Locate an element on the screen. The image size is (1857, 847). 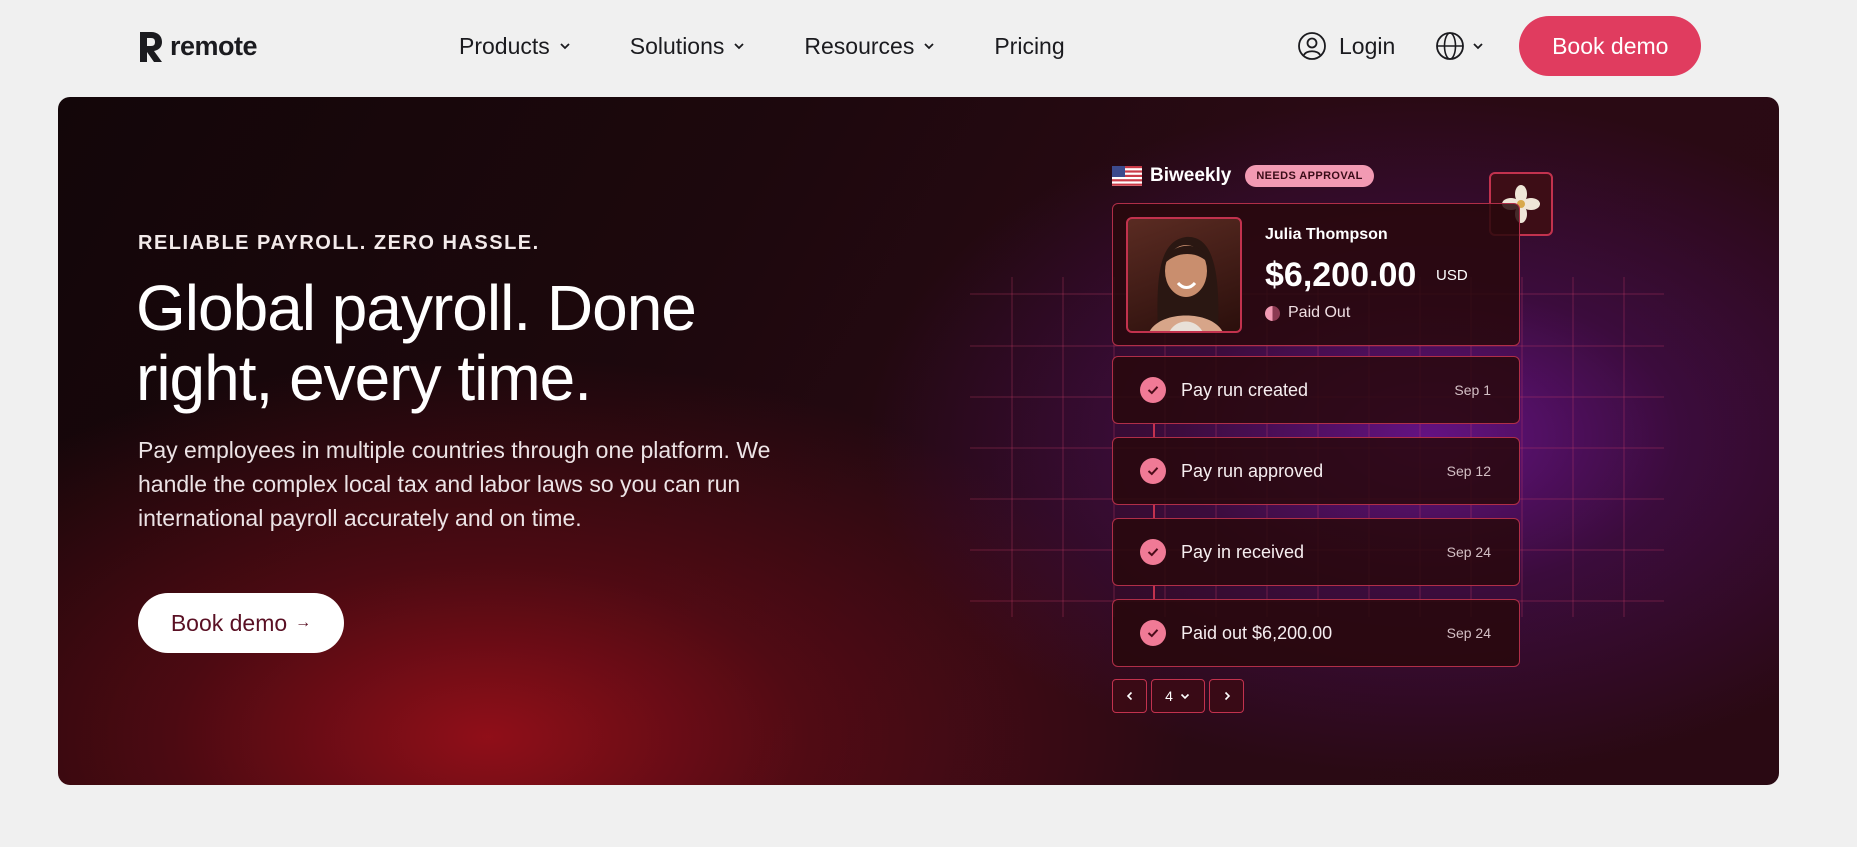
step-pay-run-approved: Pay run approved Sep 12 is located at coordinates (1316, 471).